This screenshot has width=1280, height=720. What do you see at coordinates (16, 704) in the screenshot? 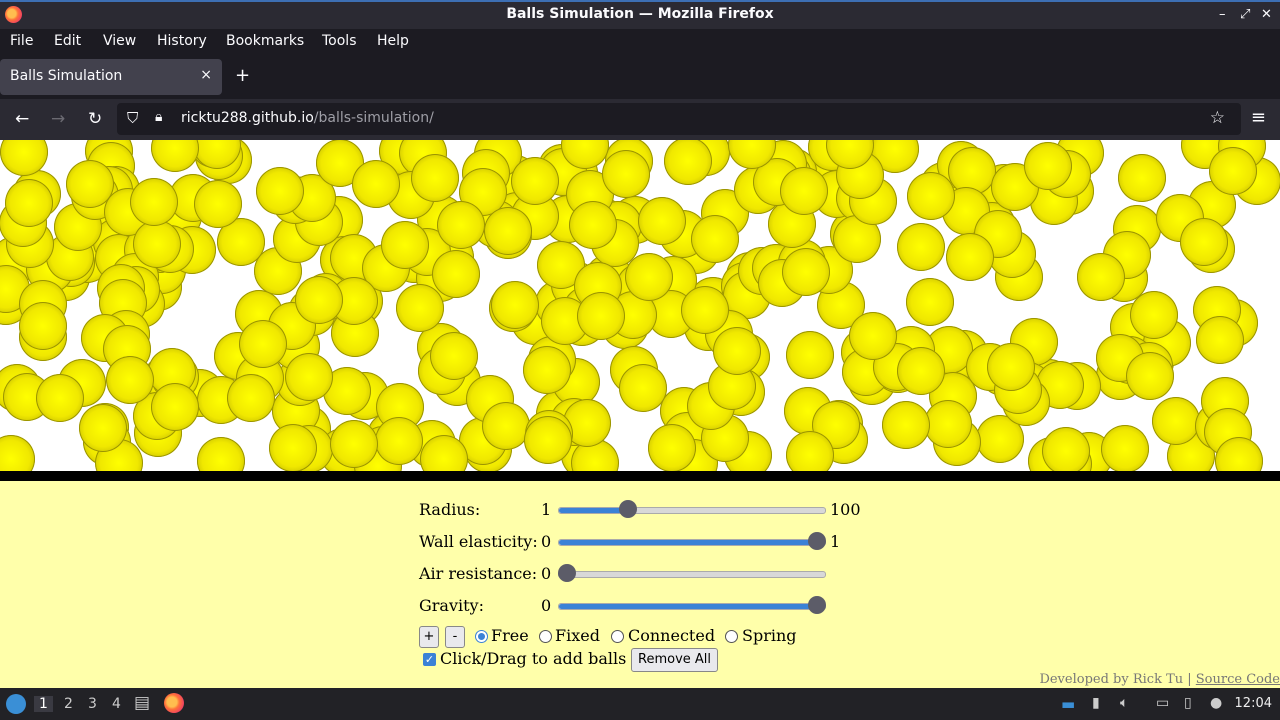
I see `start-menu-icon` at bounding box center [16, 704].